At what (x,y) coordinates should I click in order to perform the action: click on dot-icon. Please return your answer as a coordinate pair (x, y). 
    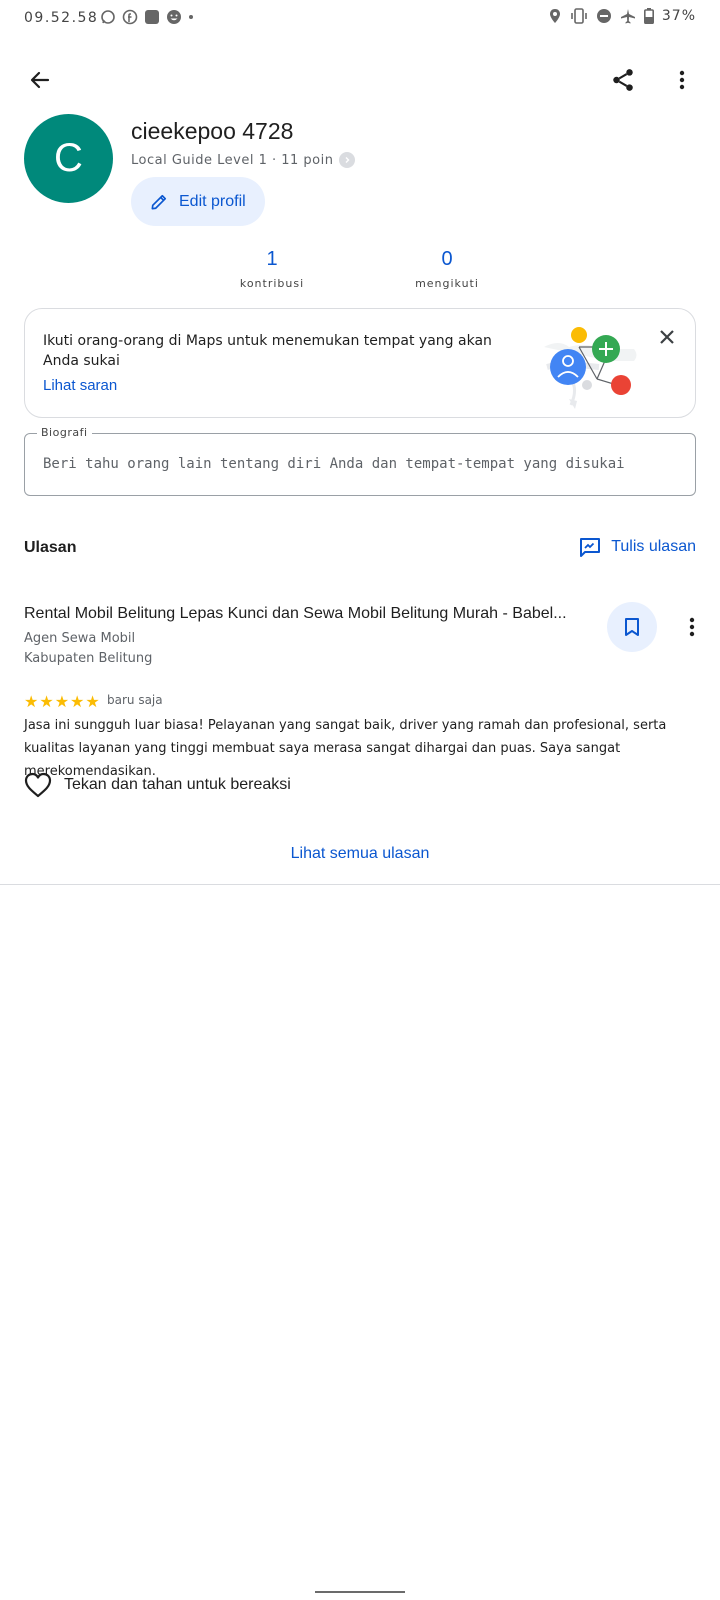
    Looking at the image, I should click on (191, 17).